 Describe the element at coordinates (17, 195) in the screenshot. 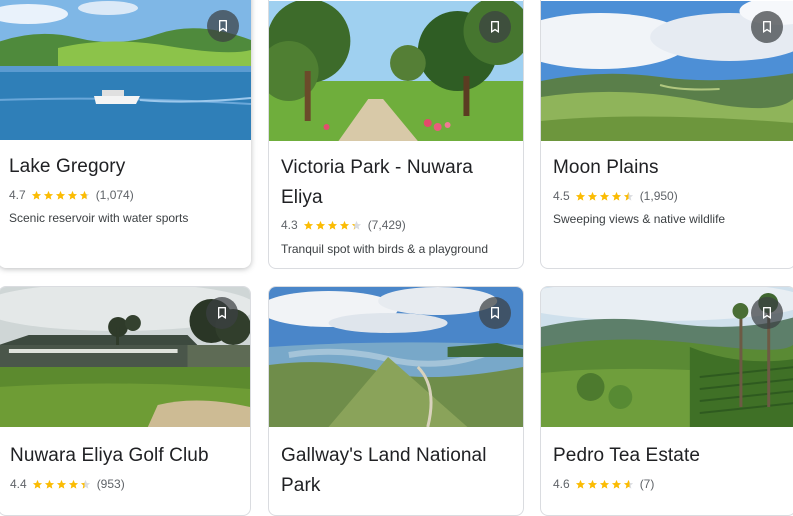

I see `rating-value: 4.7` at that location.